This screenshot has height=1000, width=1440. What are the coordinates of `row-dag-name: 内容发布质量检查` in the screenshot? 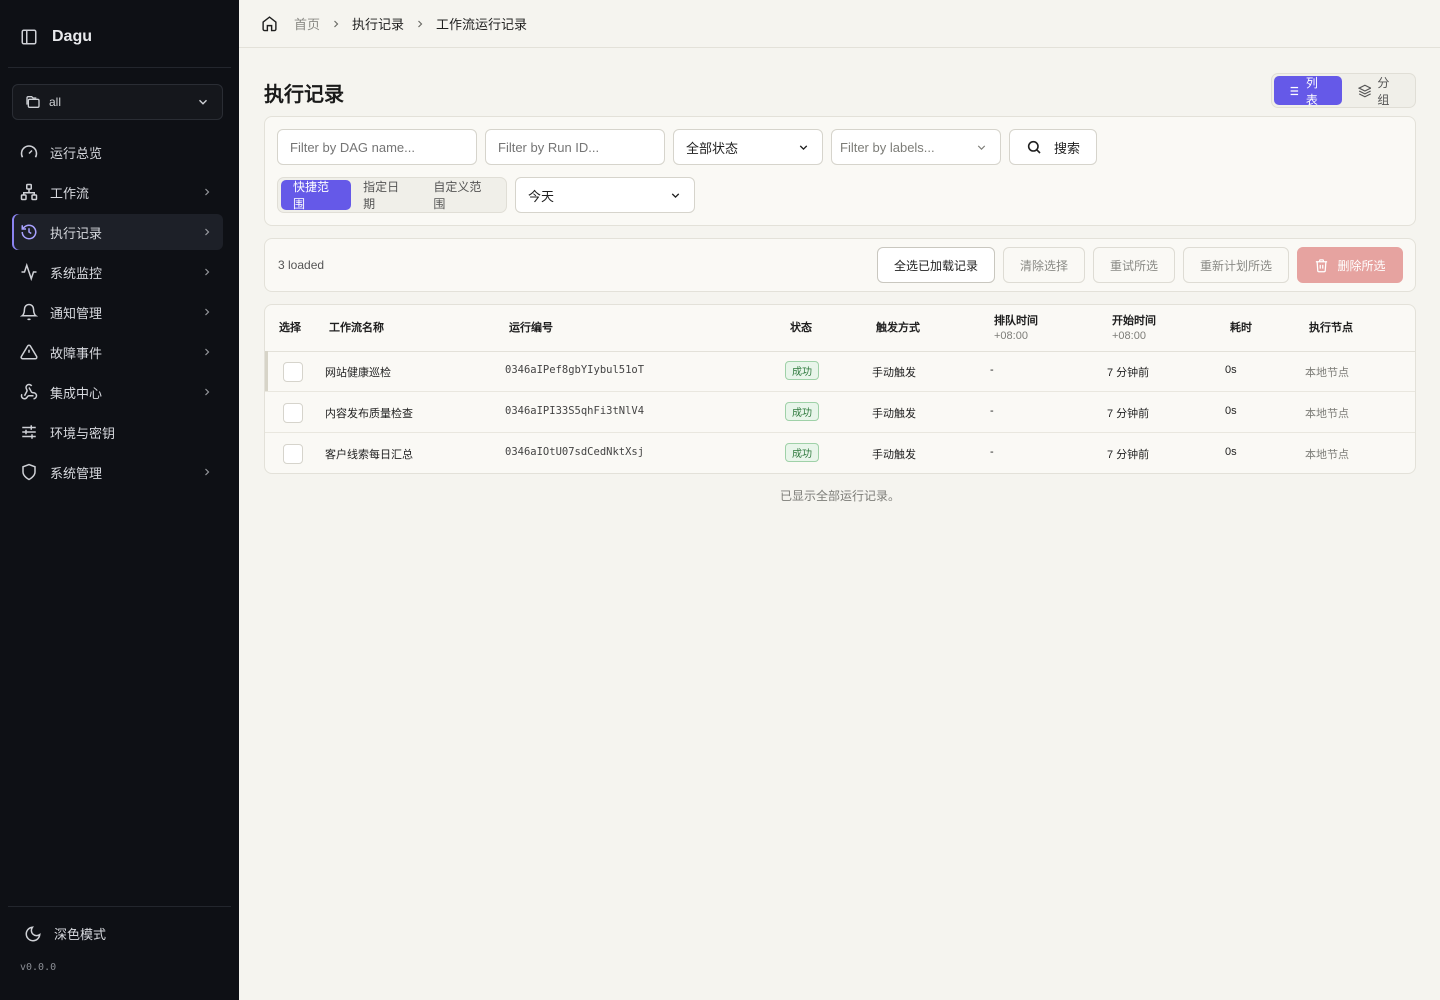 It's located at (369, 413).